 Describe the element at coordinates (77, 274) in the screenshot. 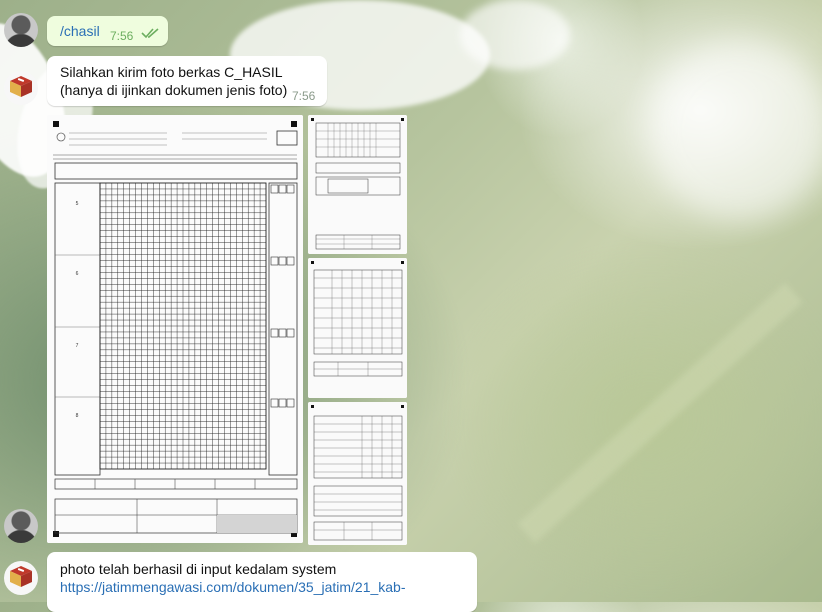

I see `svg-text: 6` at that location.